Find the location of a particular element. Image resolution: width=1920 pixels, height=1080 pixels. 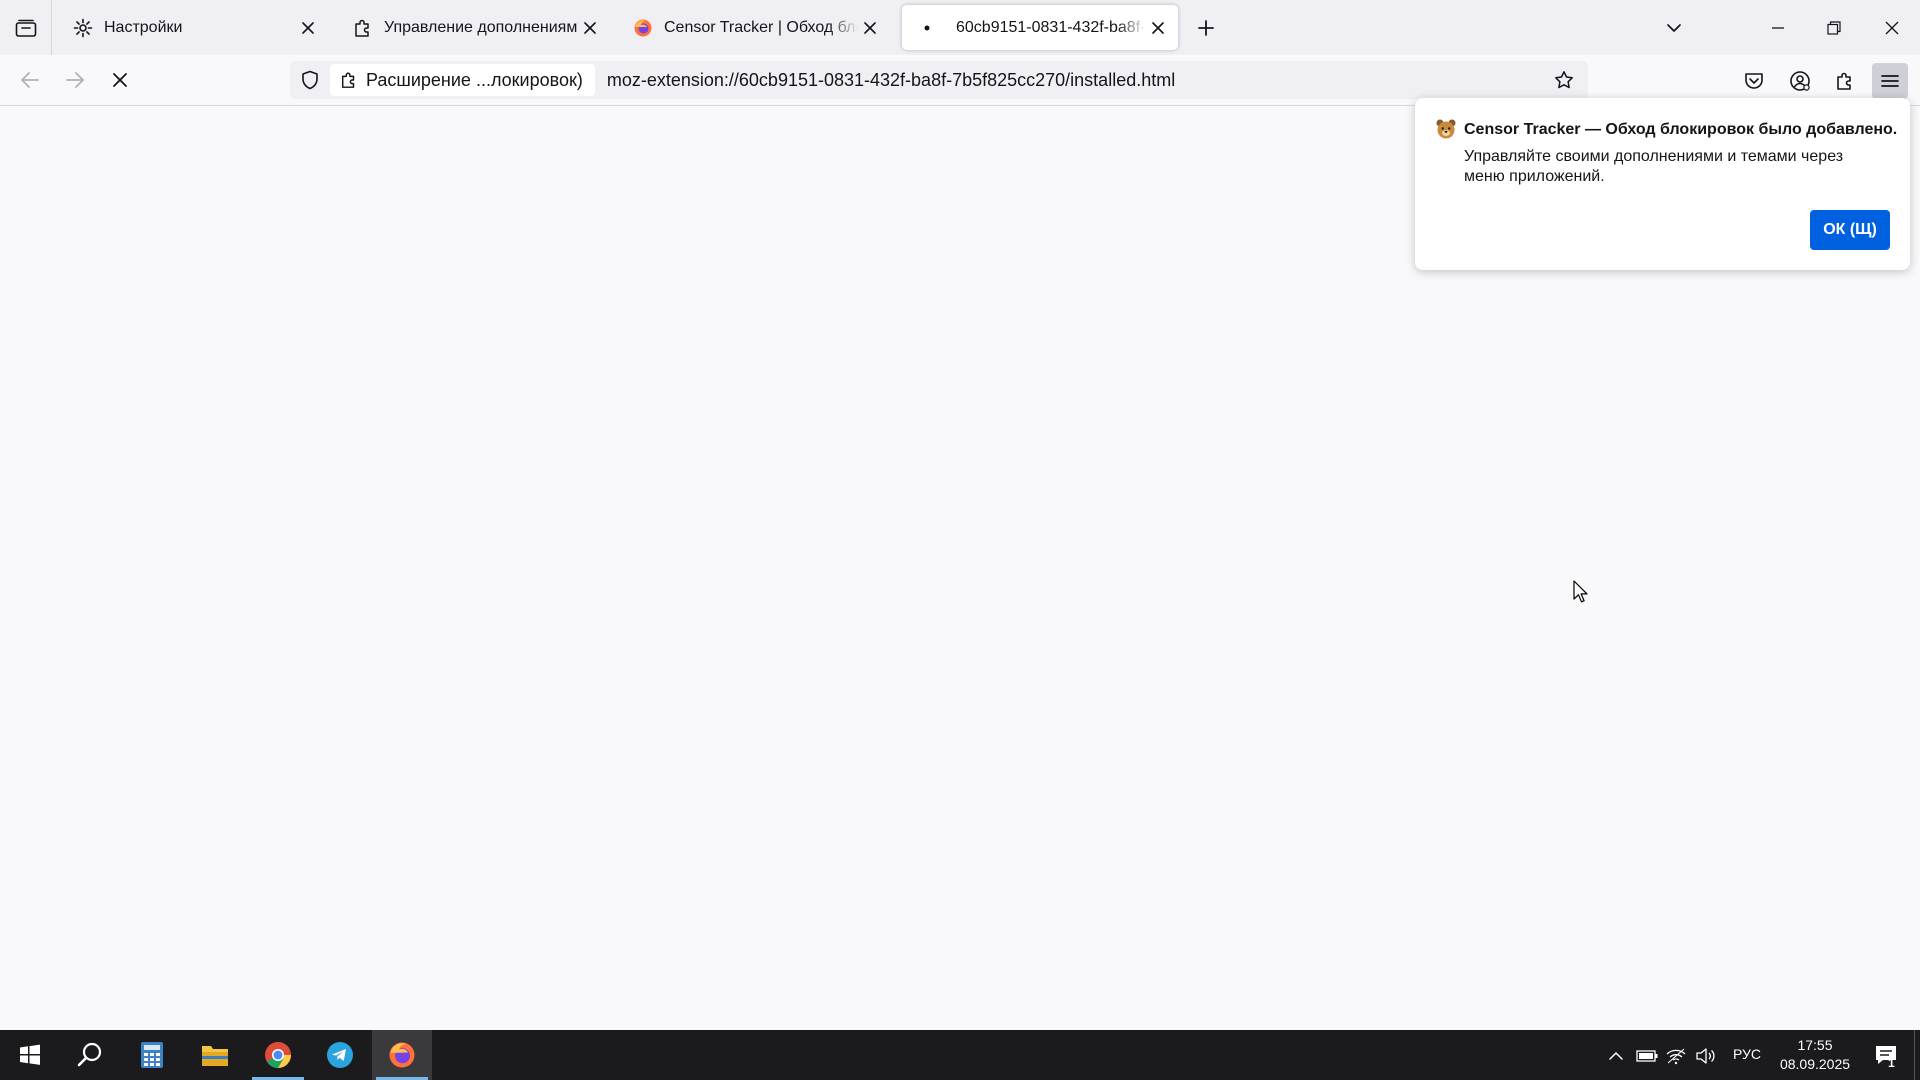

restore-icon is located at coordinates (1834, 27).